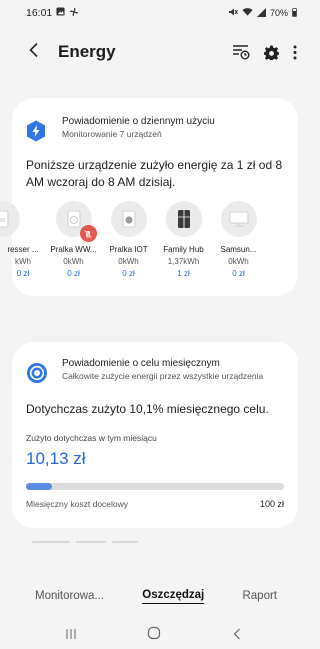 The image size is (320, 649). Describe the element at coordinates (294, 13) in the screenshot. I see `battery-icon` at that location.